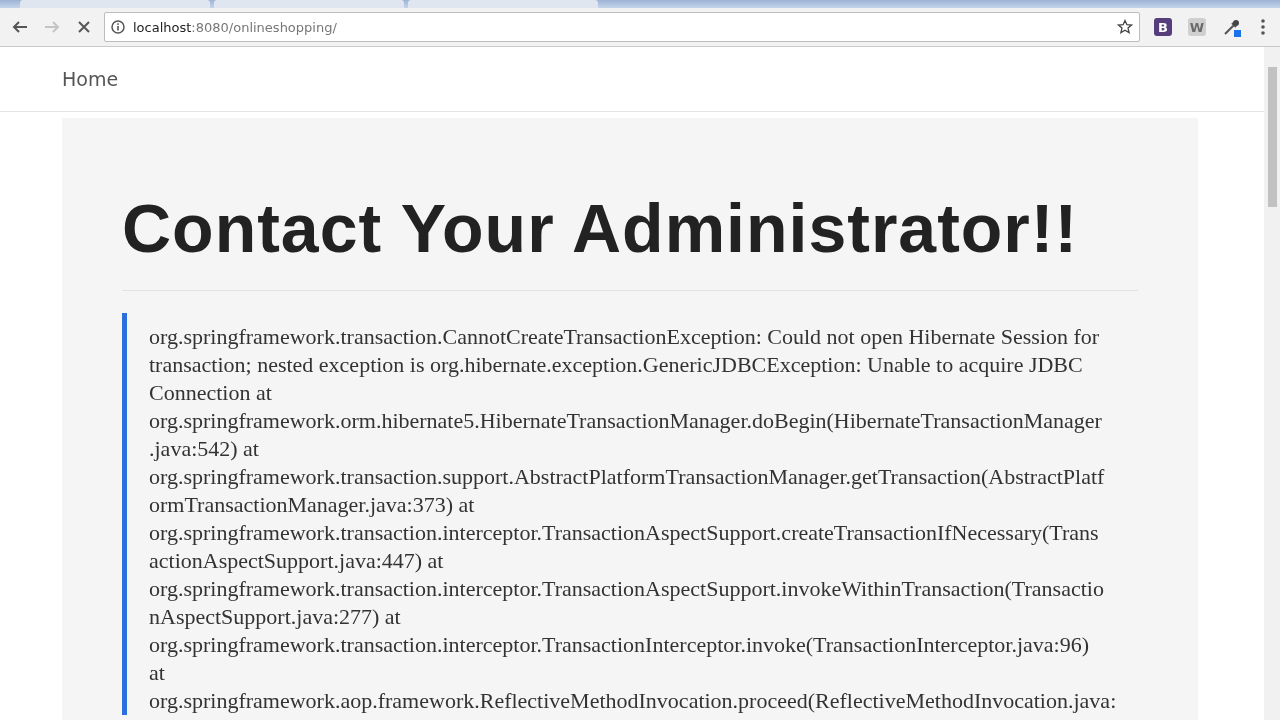 The image size is (1280, 720). I want to click on info-icon, so click(118, 27).